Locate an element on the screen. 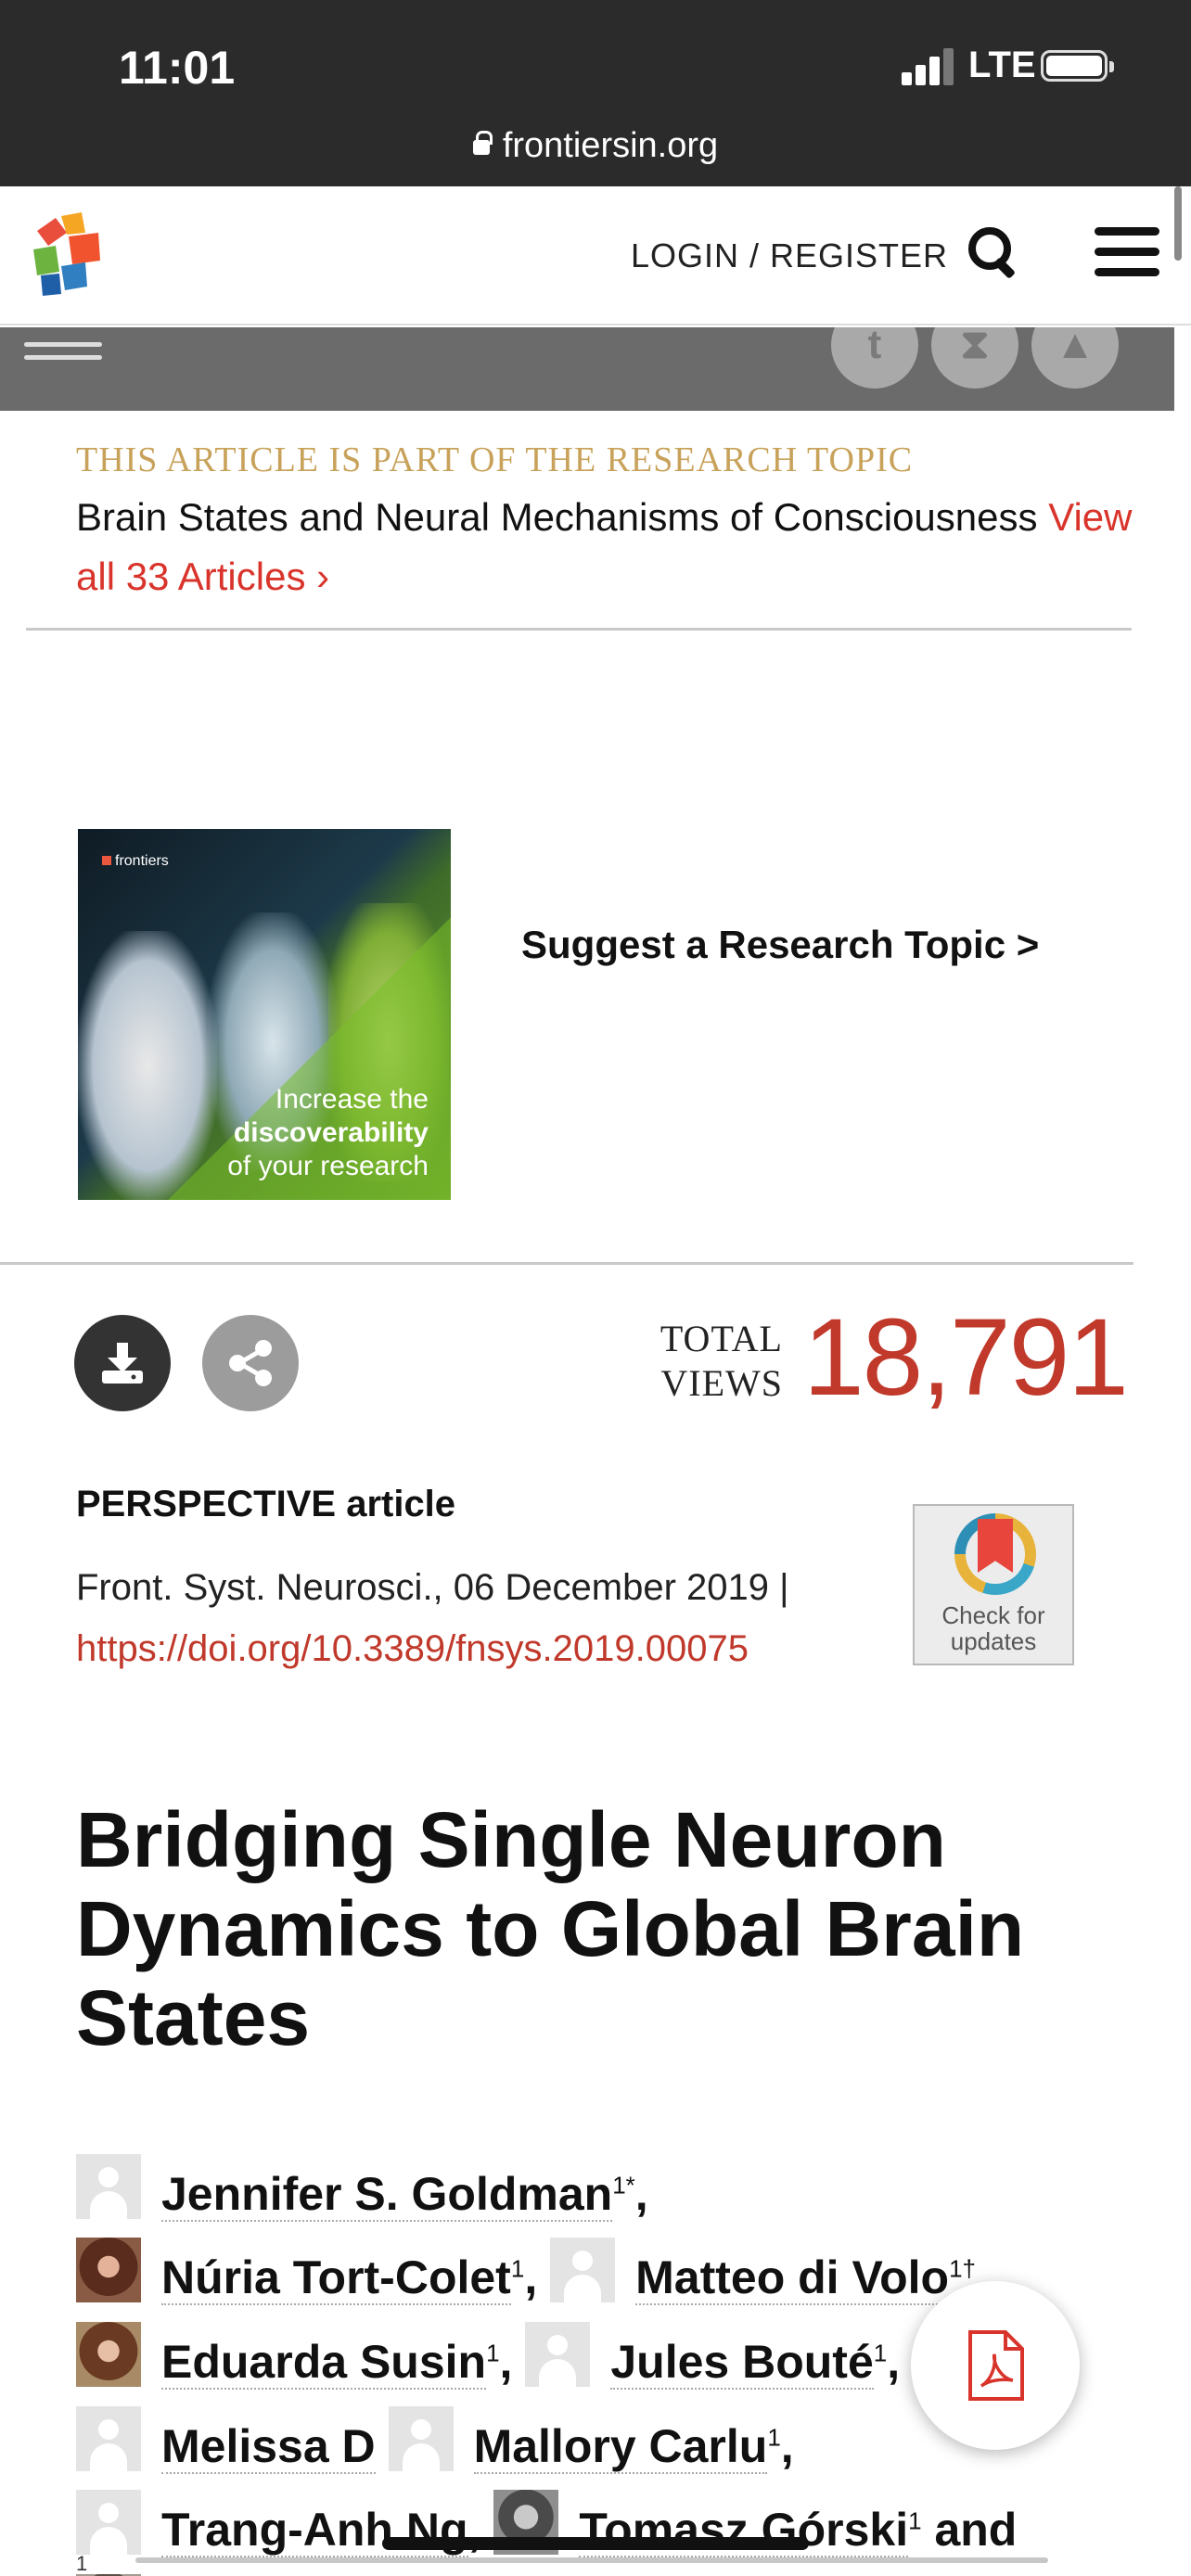 Image resolution: width=1191 pixels, height=2576 pixels. author-name-link: Mallory Carlu is located at coordinates (620, 2446).